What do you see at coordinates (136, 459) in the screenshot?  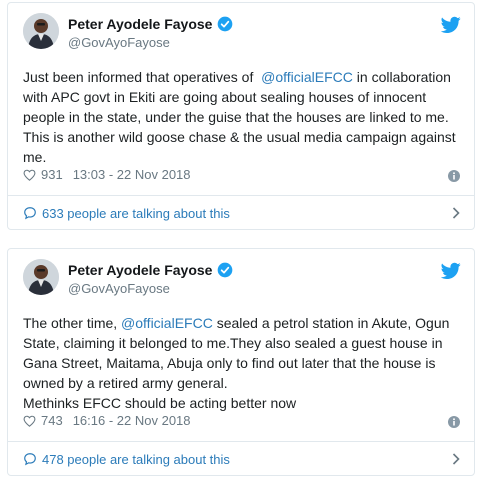 I see `talking-count-text: 478 people are talking about this` at bounding box center [136, 459].